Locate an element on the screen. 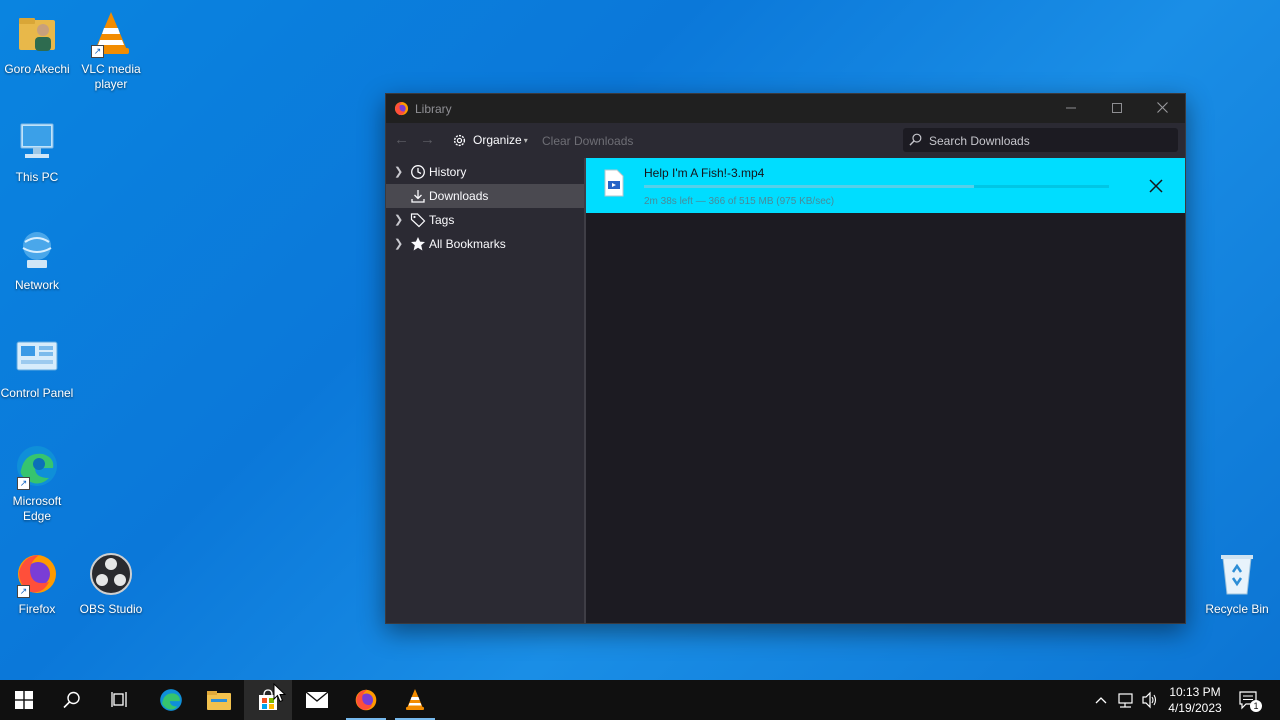 This screenshot has height=720, width=1280. start-button is located at coordinates (24, 700).